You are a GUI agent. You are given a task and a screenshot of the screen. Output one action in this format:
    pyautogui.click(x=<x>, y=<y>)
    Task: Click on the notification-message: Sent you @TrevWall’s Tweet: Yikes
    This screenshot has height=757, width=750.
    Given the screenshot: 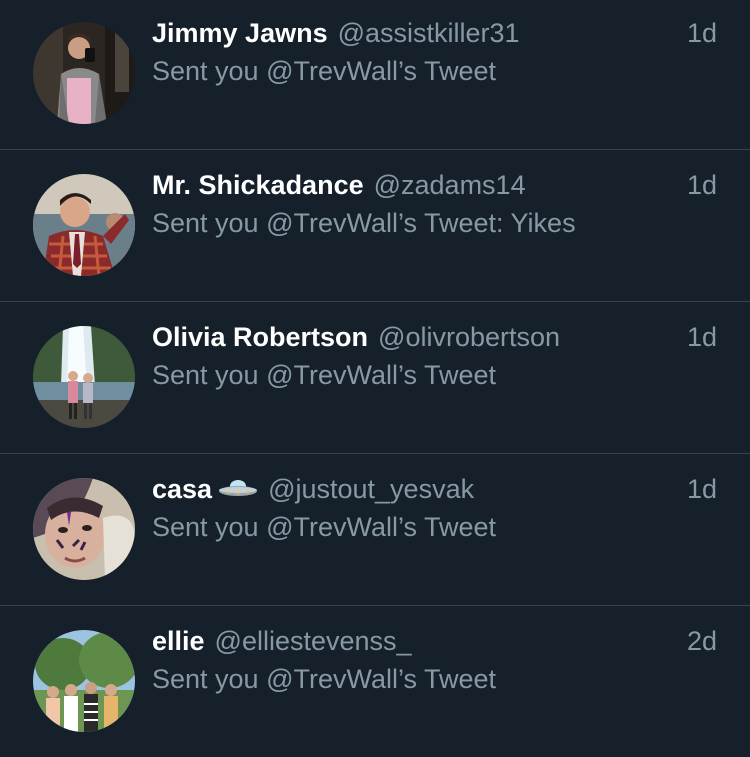 What is the action you would take?
    pyautogui.click(x=364, y=223)
    